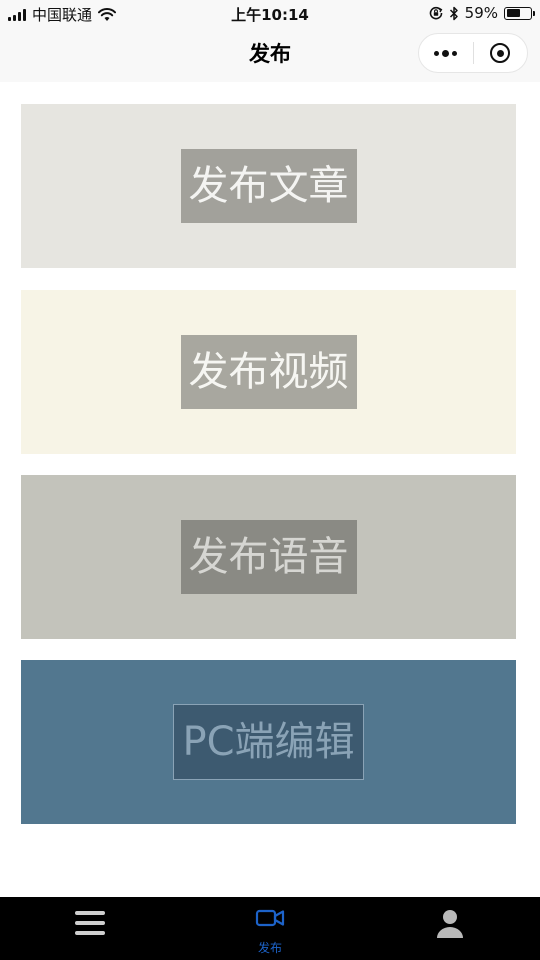 This screenshot has height=960, width=540. I want to click on tab-bar: 发布, so click(270, 928).